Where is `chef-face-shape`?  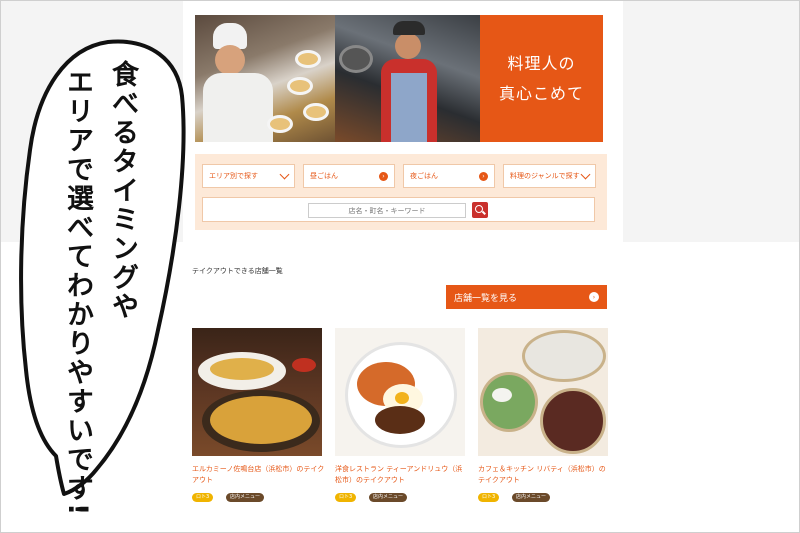 chef-face-shape is located at coordinates (230, 60).